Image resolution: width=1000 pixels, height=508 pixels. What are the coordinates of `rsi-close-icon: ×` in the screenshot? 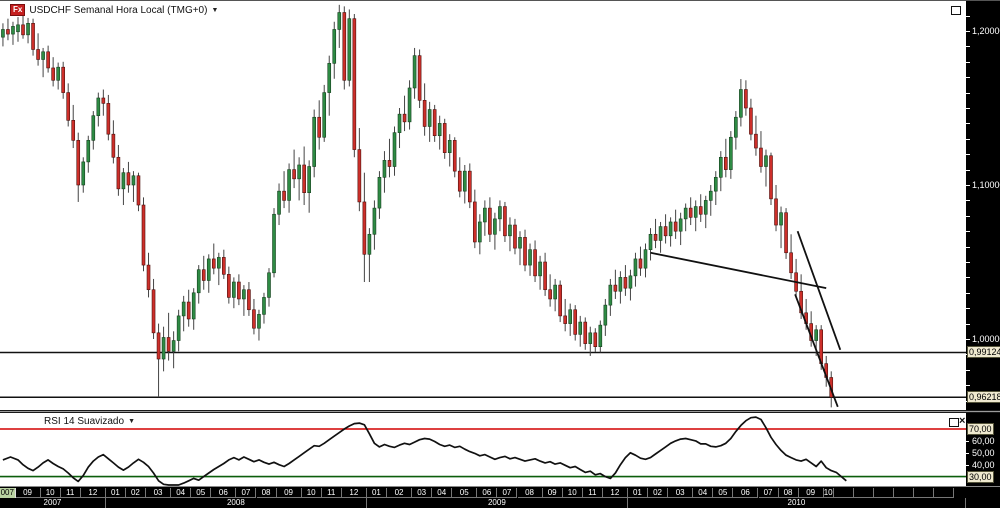 It's located at (962, 421).